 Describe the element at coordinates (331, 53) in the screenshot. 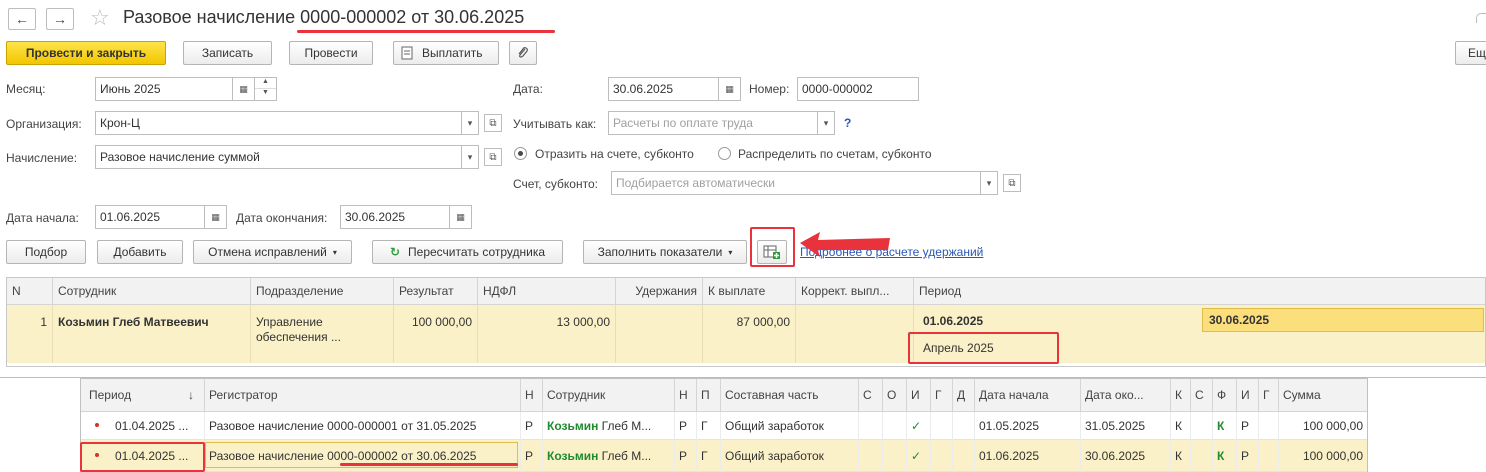

I see `post-button: Провести` at that location.